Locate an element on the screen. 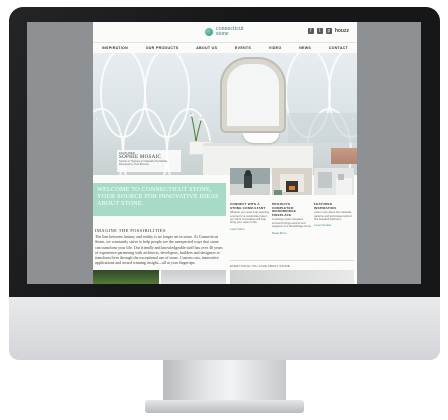 The height and width of the screenshot is (420, 448). nav-our-products: OUR PRODUCTS is located at coordinates (162, 48).